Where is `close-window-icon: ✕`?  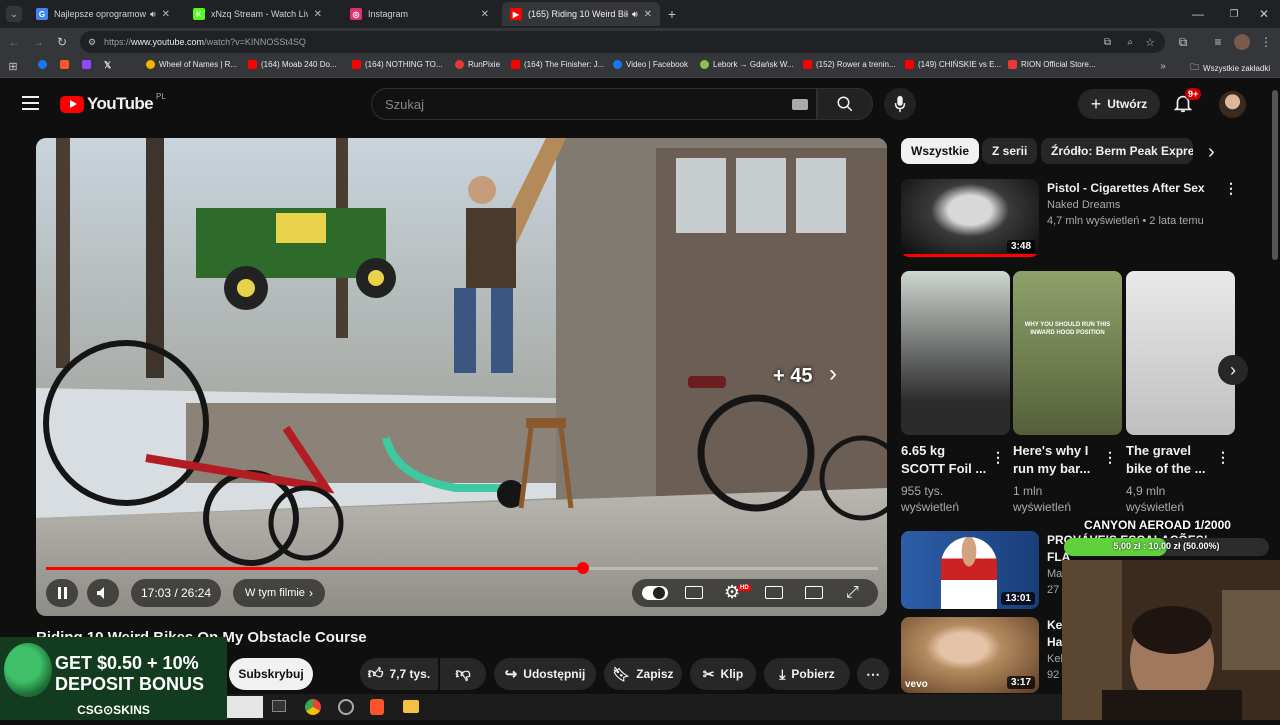 close-window-icon: ✕ is located at coordinates (1264, 14).